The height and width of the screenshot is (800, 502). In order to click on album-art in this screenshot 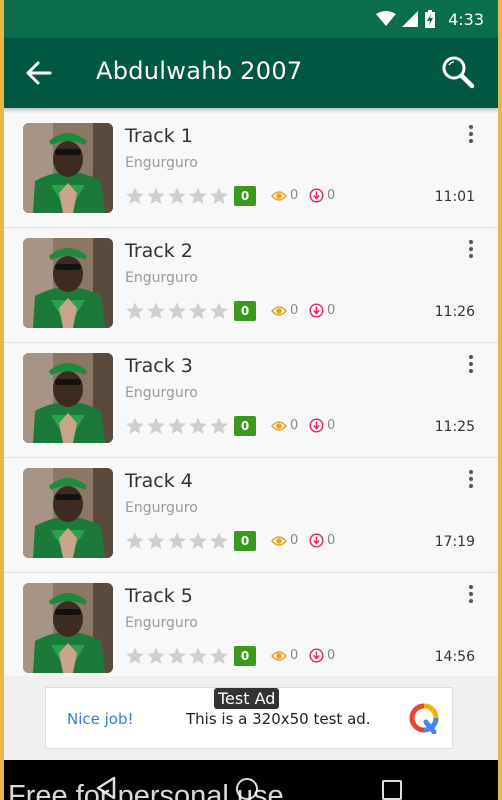, I will do `click(68, 398)`.